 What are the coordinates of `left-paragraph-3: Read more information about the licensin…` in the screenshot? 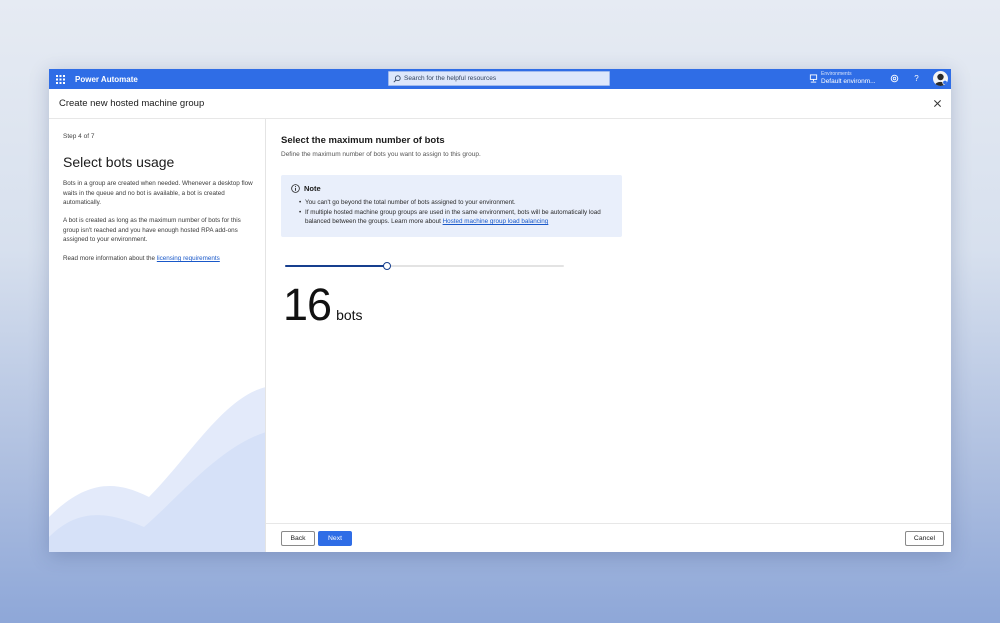 It's located at (159, 259).